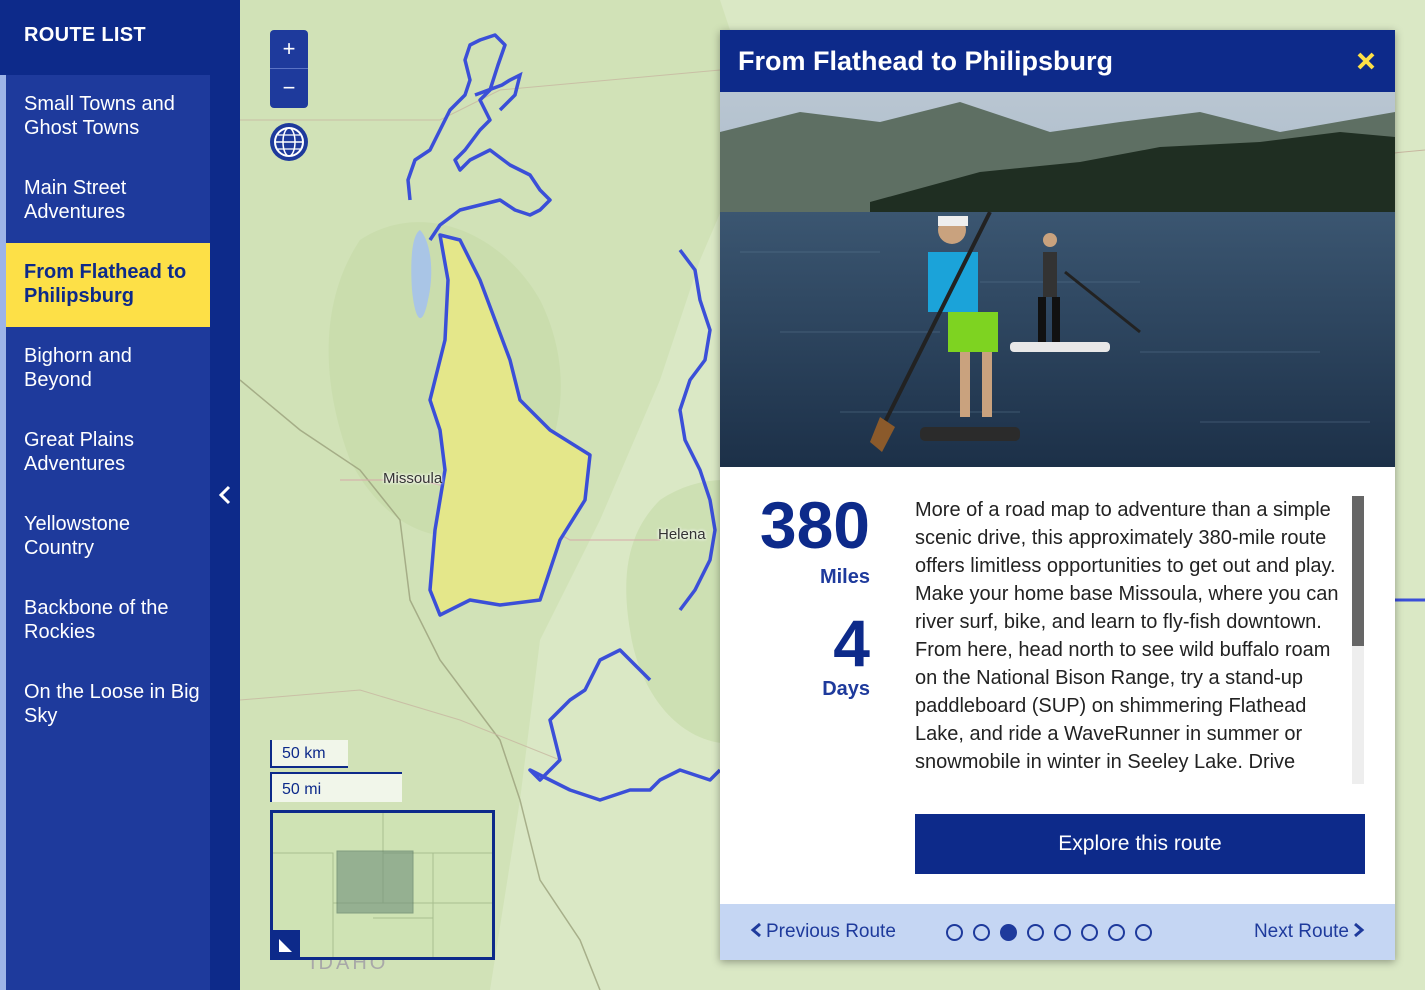 Image resolution: width=1425 pixels, height=990 pixels. Describe the element at coordinates (682, 534) in the screenshot. I see `map-label-helena: Helena` at that location.